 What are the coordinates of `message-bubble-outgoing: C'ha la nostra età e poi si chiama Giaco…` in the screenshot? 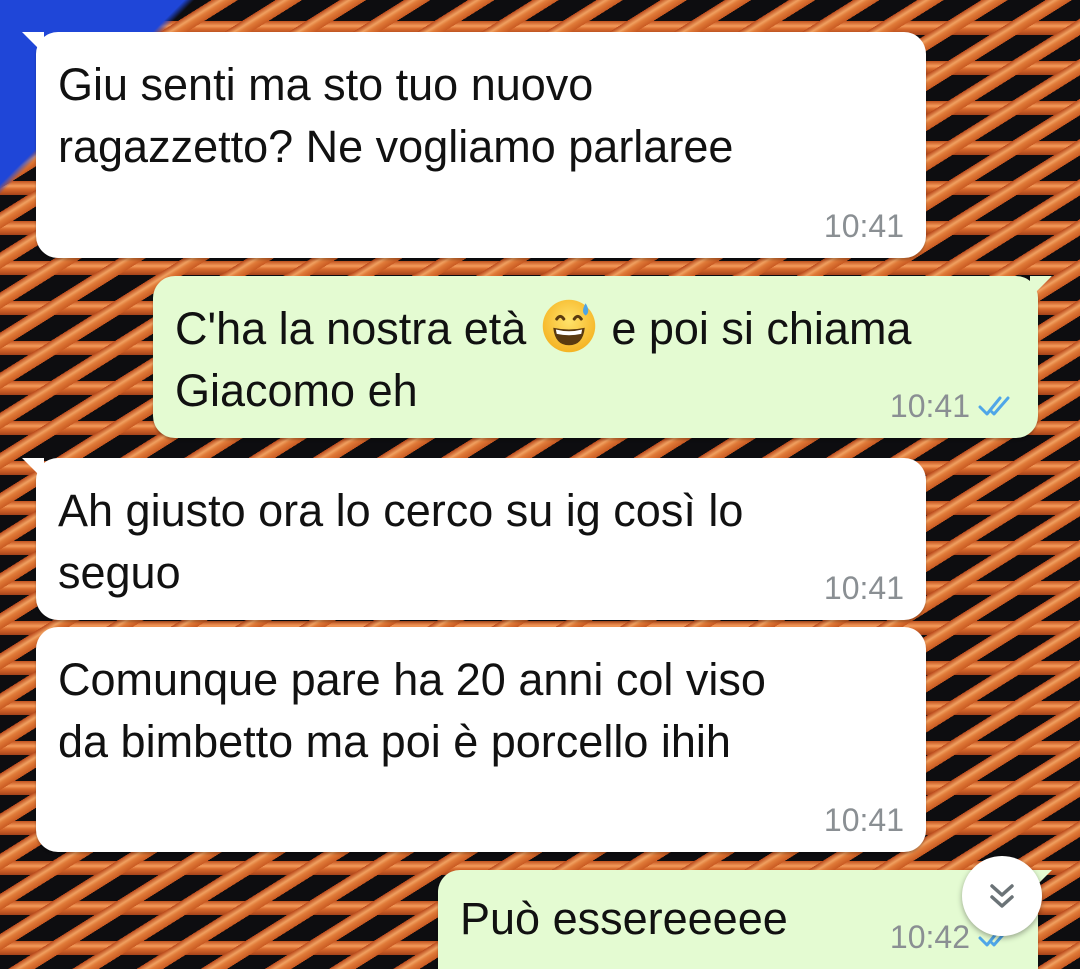 It's located at (602, 357).